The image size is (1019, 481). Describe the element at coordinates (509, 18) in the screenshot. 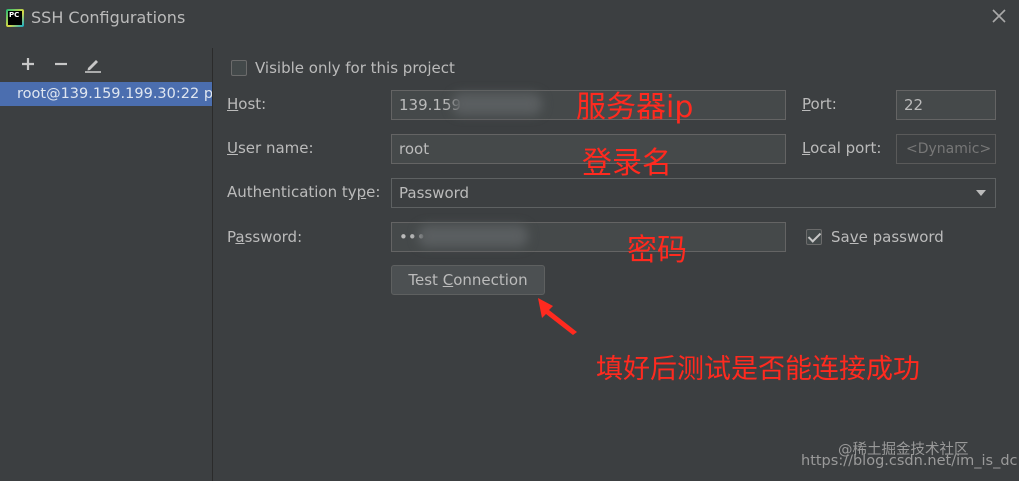

I see `title-bar: PC SSH Configurations` at that location.